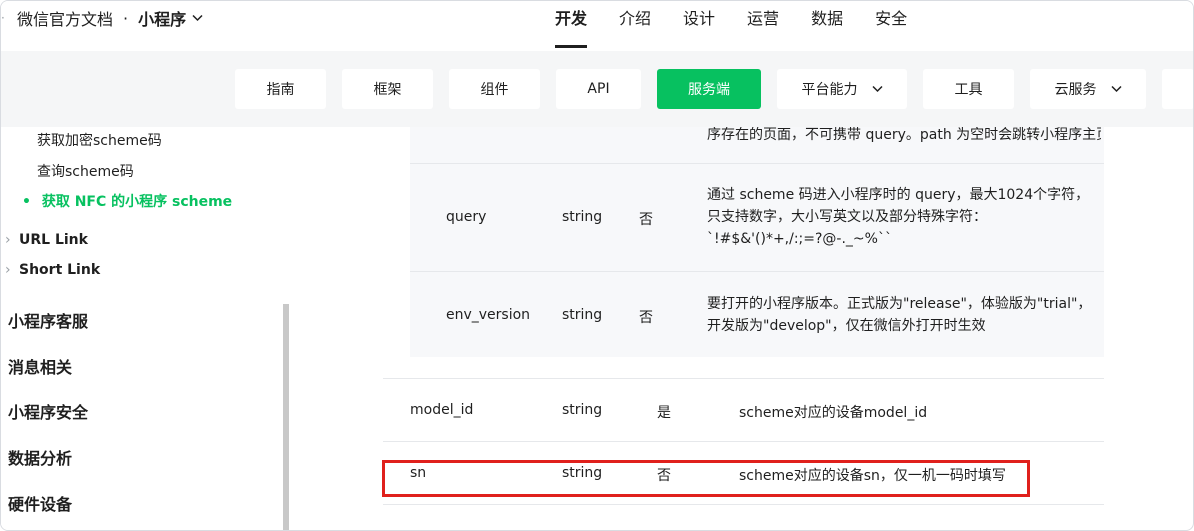 The height and width of the screenshot is (531, 1194). I want to click on subnav-cloud: 云服务, so click(1088, 89).